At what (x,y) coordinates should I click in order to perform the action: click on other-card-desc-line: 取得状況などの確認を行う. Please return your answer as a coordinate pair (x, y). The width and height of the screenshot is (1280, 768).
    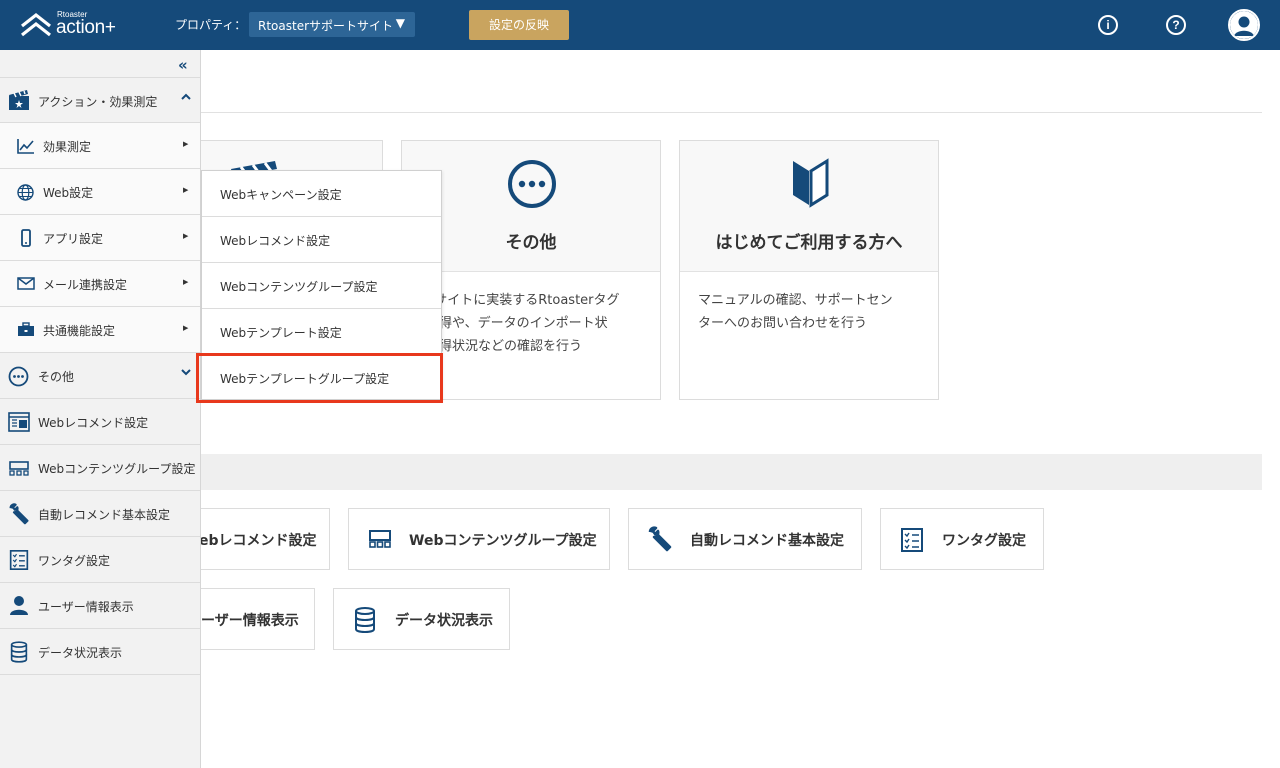
    Looking at the image, I should click on (504, 346).